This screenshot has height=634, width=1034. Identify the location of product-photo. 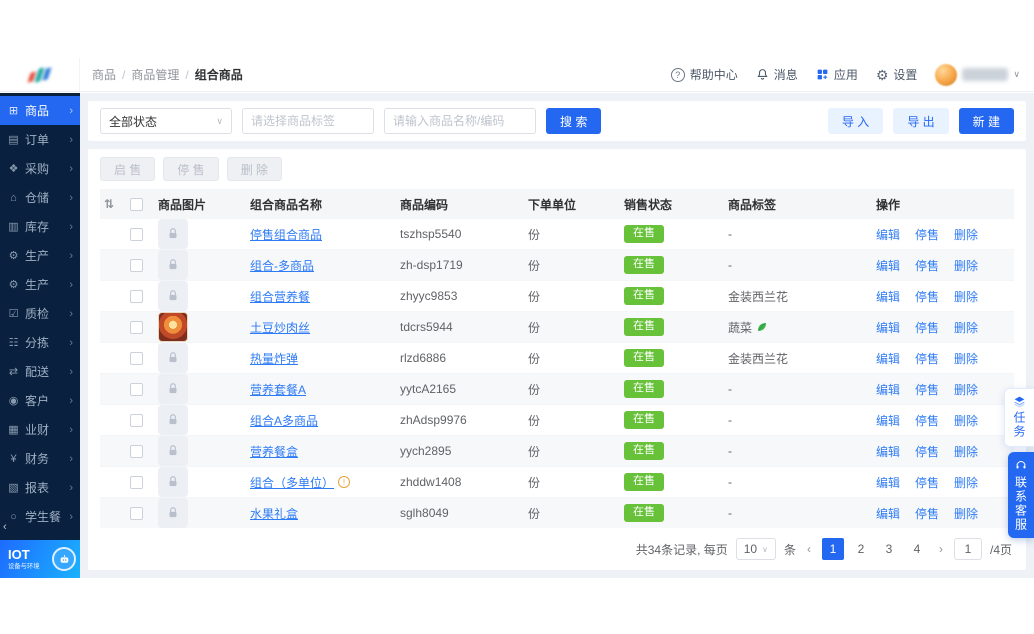
(173, 327).